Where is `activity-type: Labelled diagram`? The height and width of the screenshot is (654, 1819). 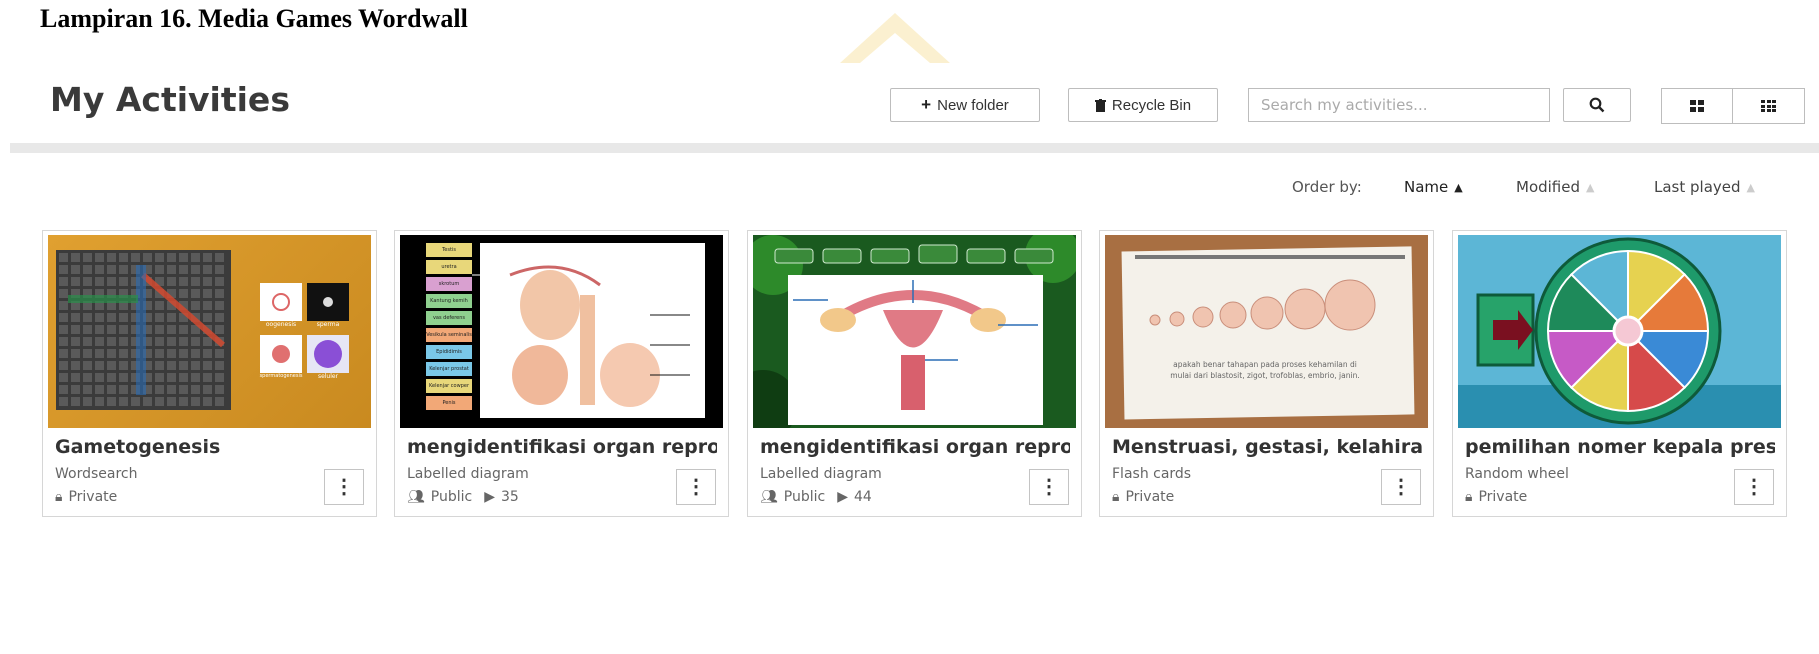
activity-type: Labelled diagram is located at coordinates (468, 474).